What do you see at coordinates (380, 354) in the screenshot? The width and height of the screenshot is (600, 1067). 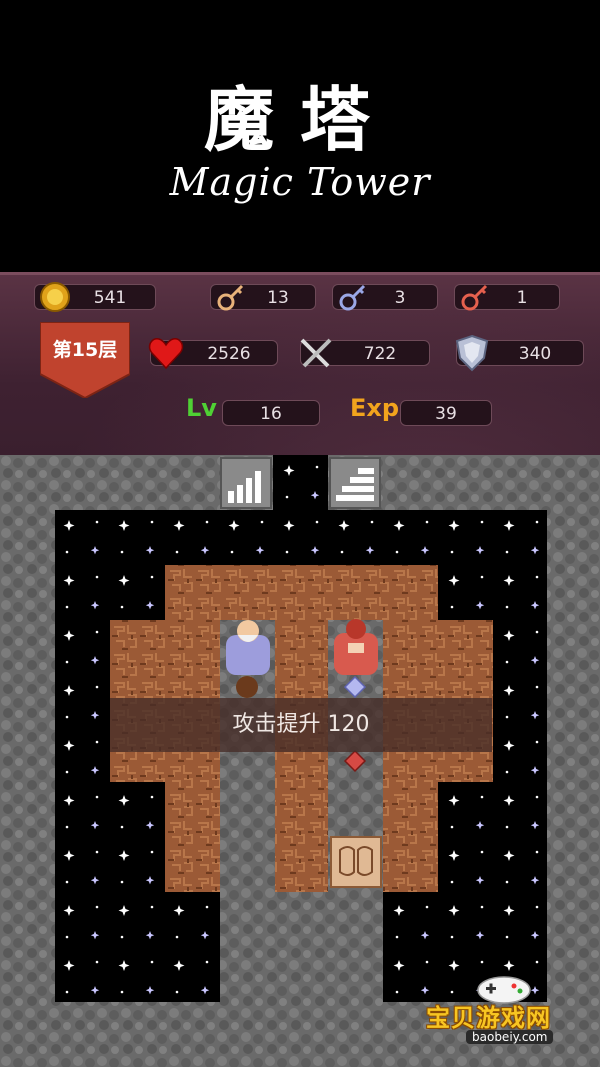 I see `attack-value: 722` at bounding box center [380, 354].